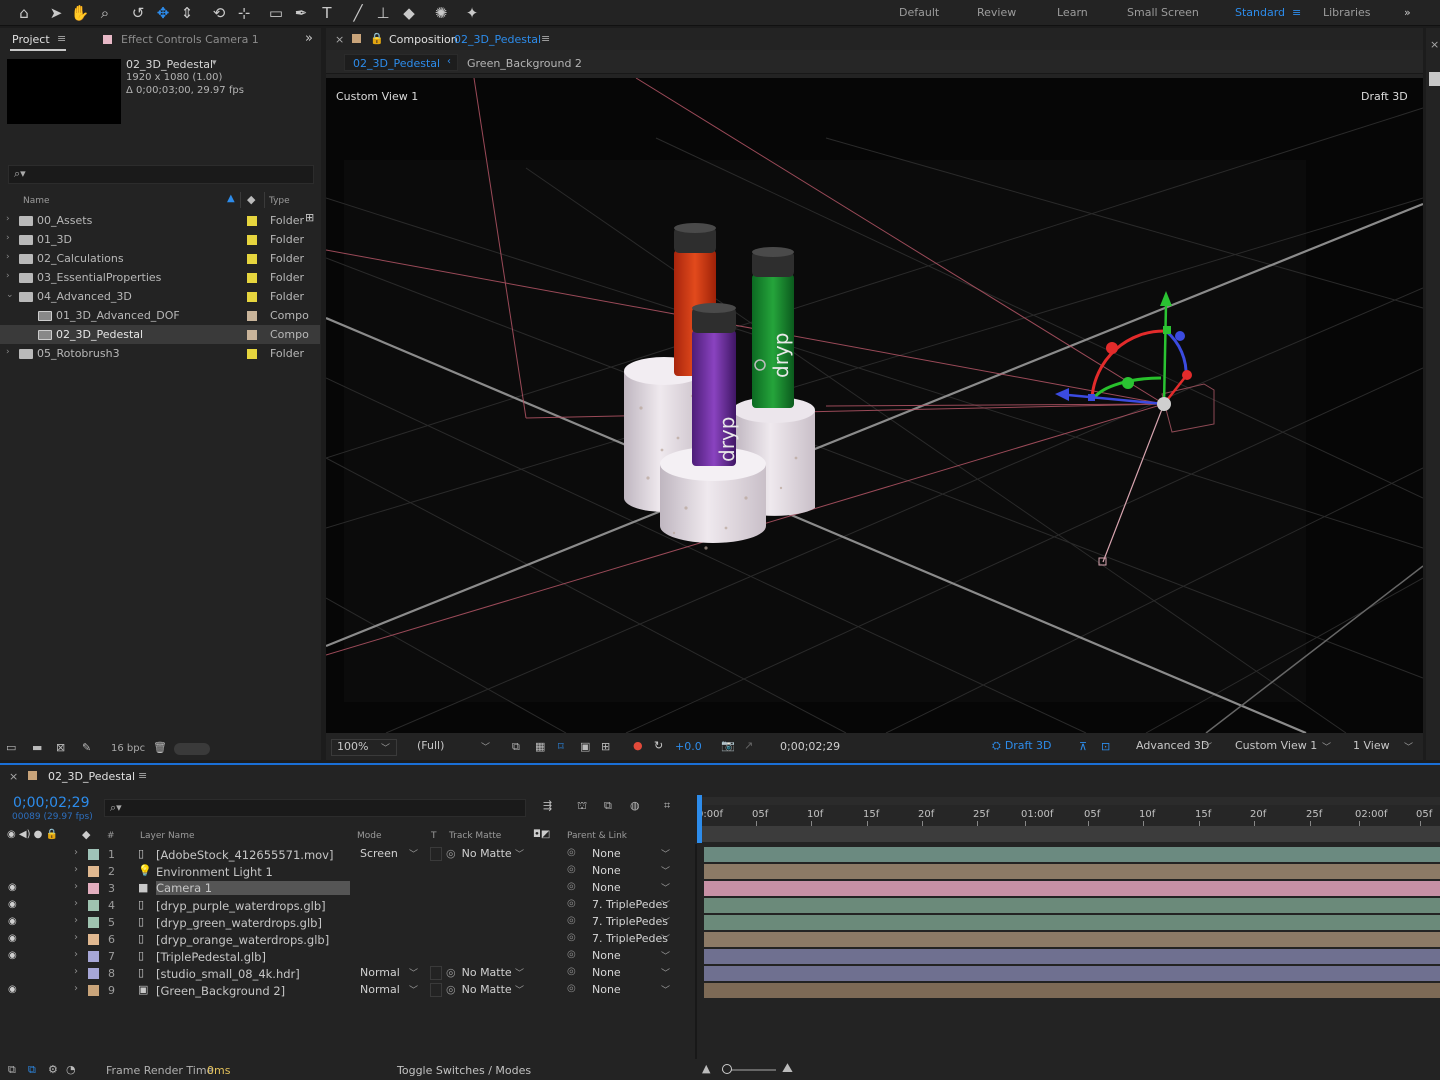  What do you see at coordinates (1068, 834) in the screenshot?
I see `time-navigator` at bounding box center [1068, 834].